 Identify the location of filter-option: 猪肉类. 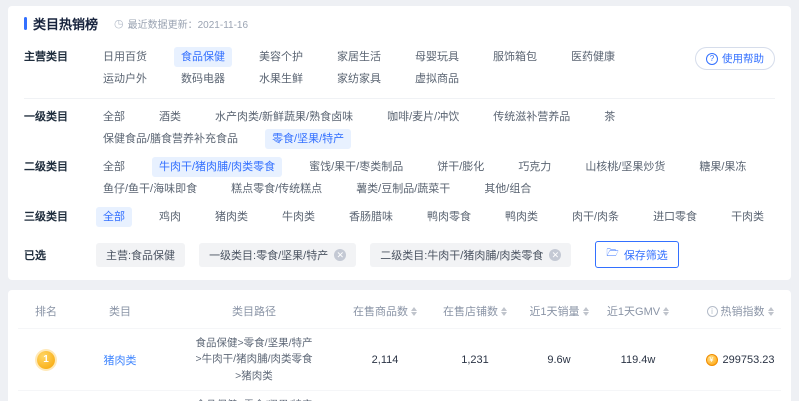
(231, 217).